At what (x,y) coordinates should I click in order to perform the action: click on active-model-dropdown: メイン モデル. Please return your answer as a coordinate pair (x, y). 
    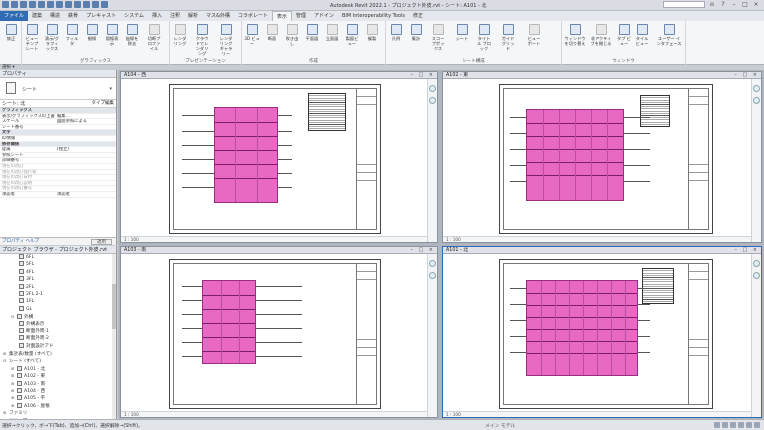
    Looking at the image, I should click on (500, 425).